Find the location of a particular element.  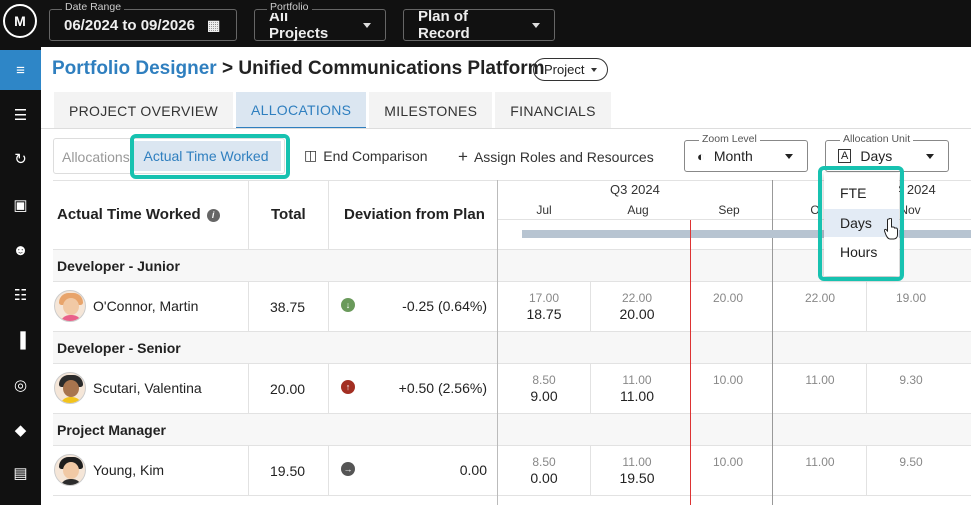

project-title: Unified Communications Platform is located at coordinates (391, 68).